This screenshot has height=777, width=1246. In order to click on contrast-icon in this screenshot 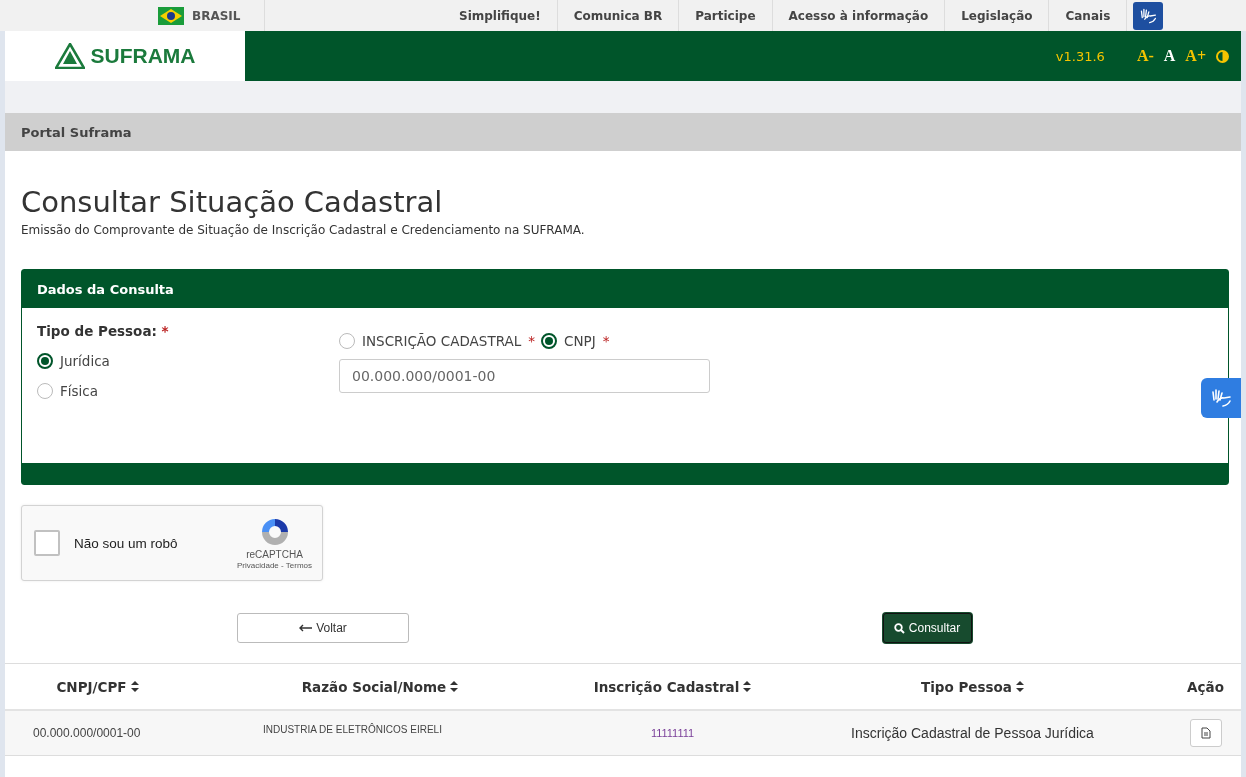, I will do `click(1222, 56)`.